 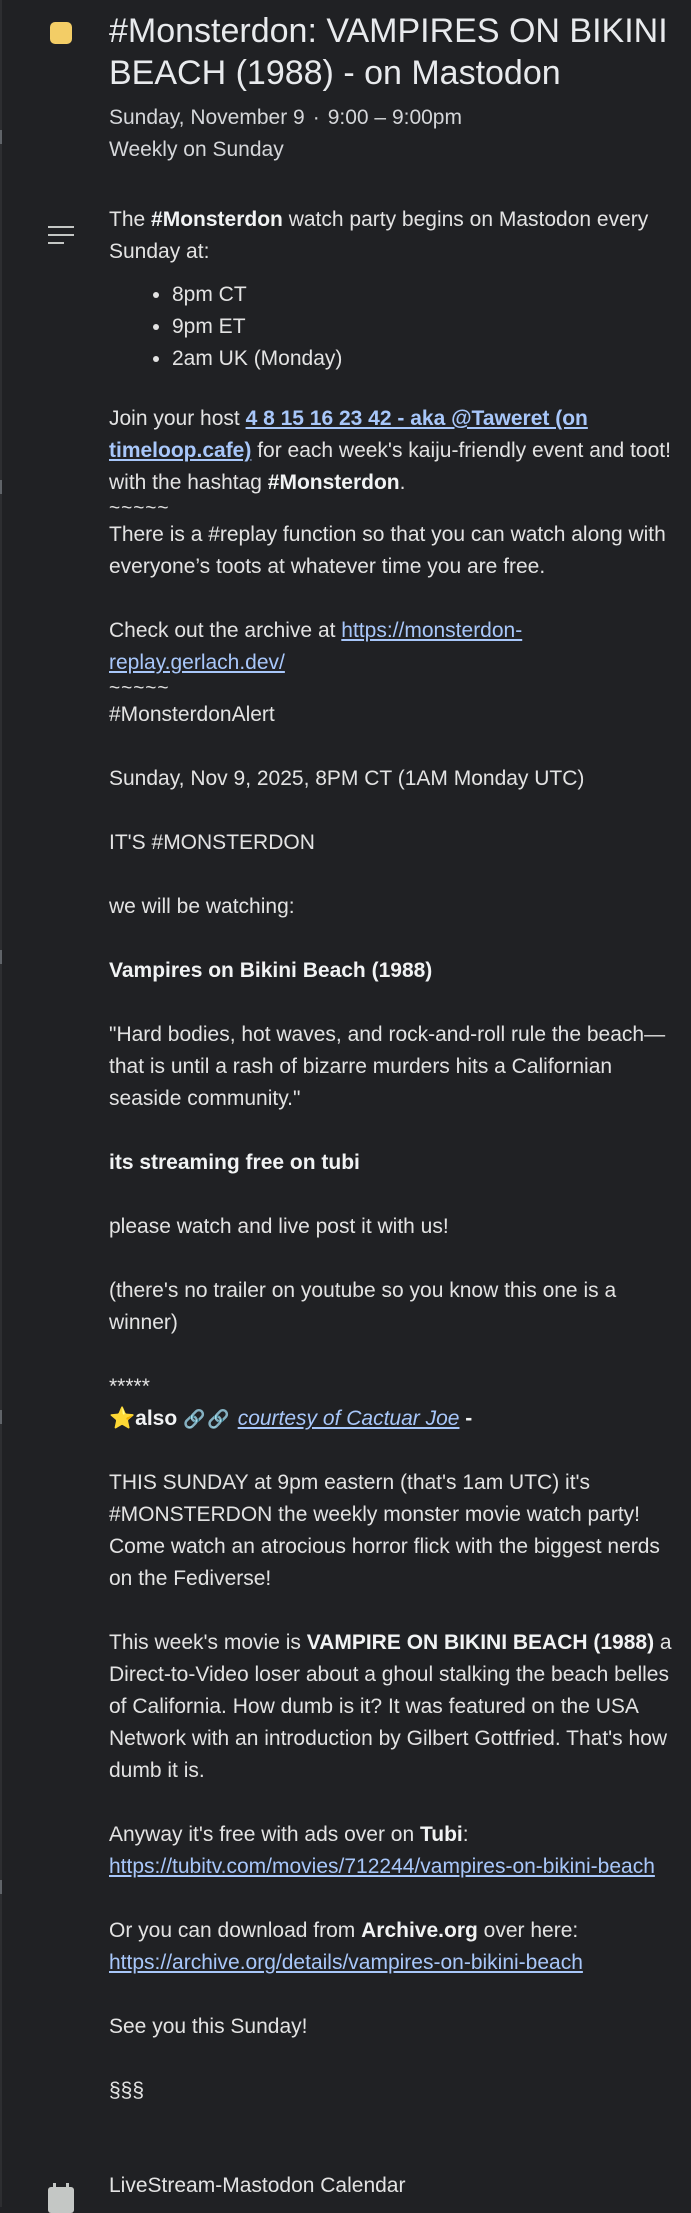 What do you see at coordinates (61, 238) in the screenshot?
I see `description-icon` at bounding box center [61, 238].